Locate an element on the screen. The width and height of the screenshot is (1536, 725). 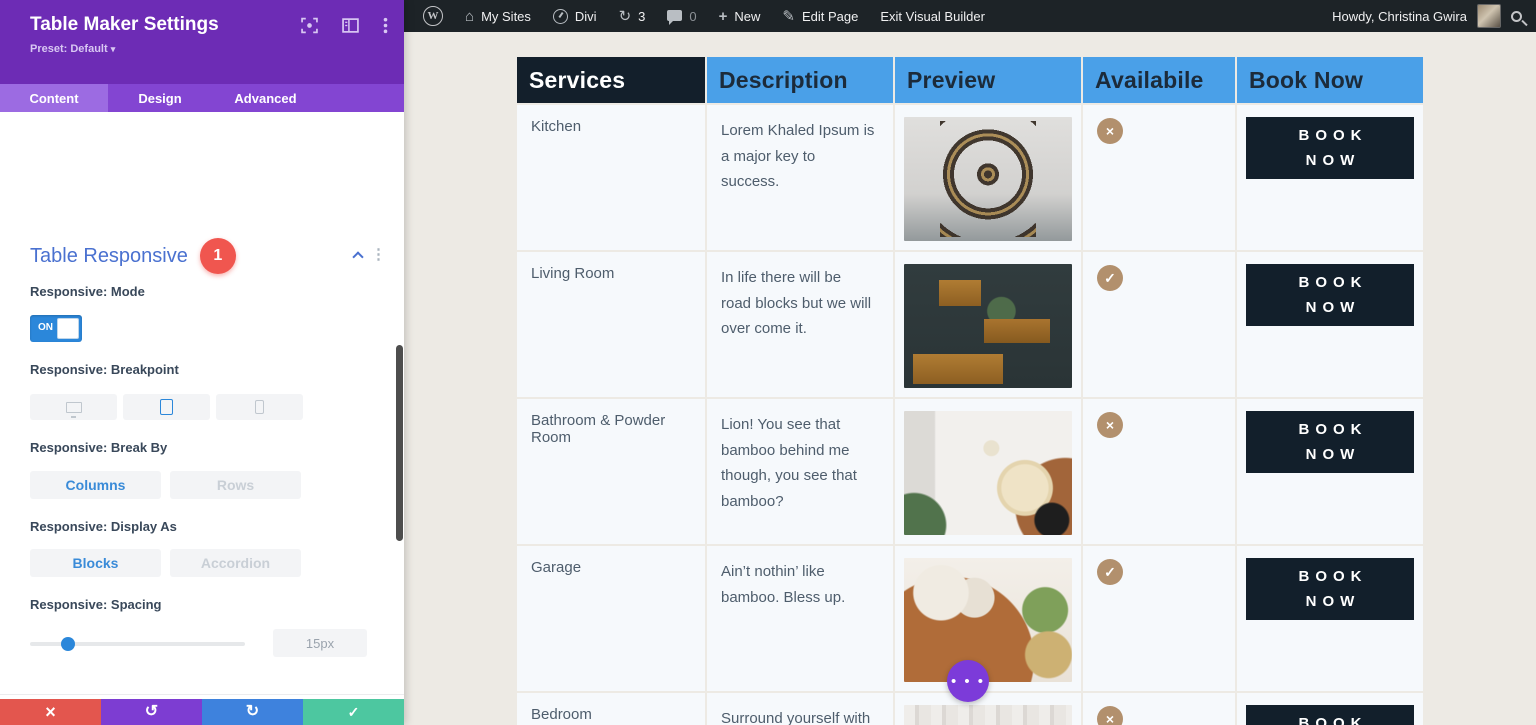
display-as-accordion-button: Accordion is located at coordinates (235, 563).